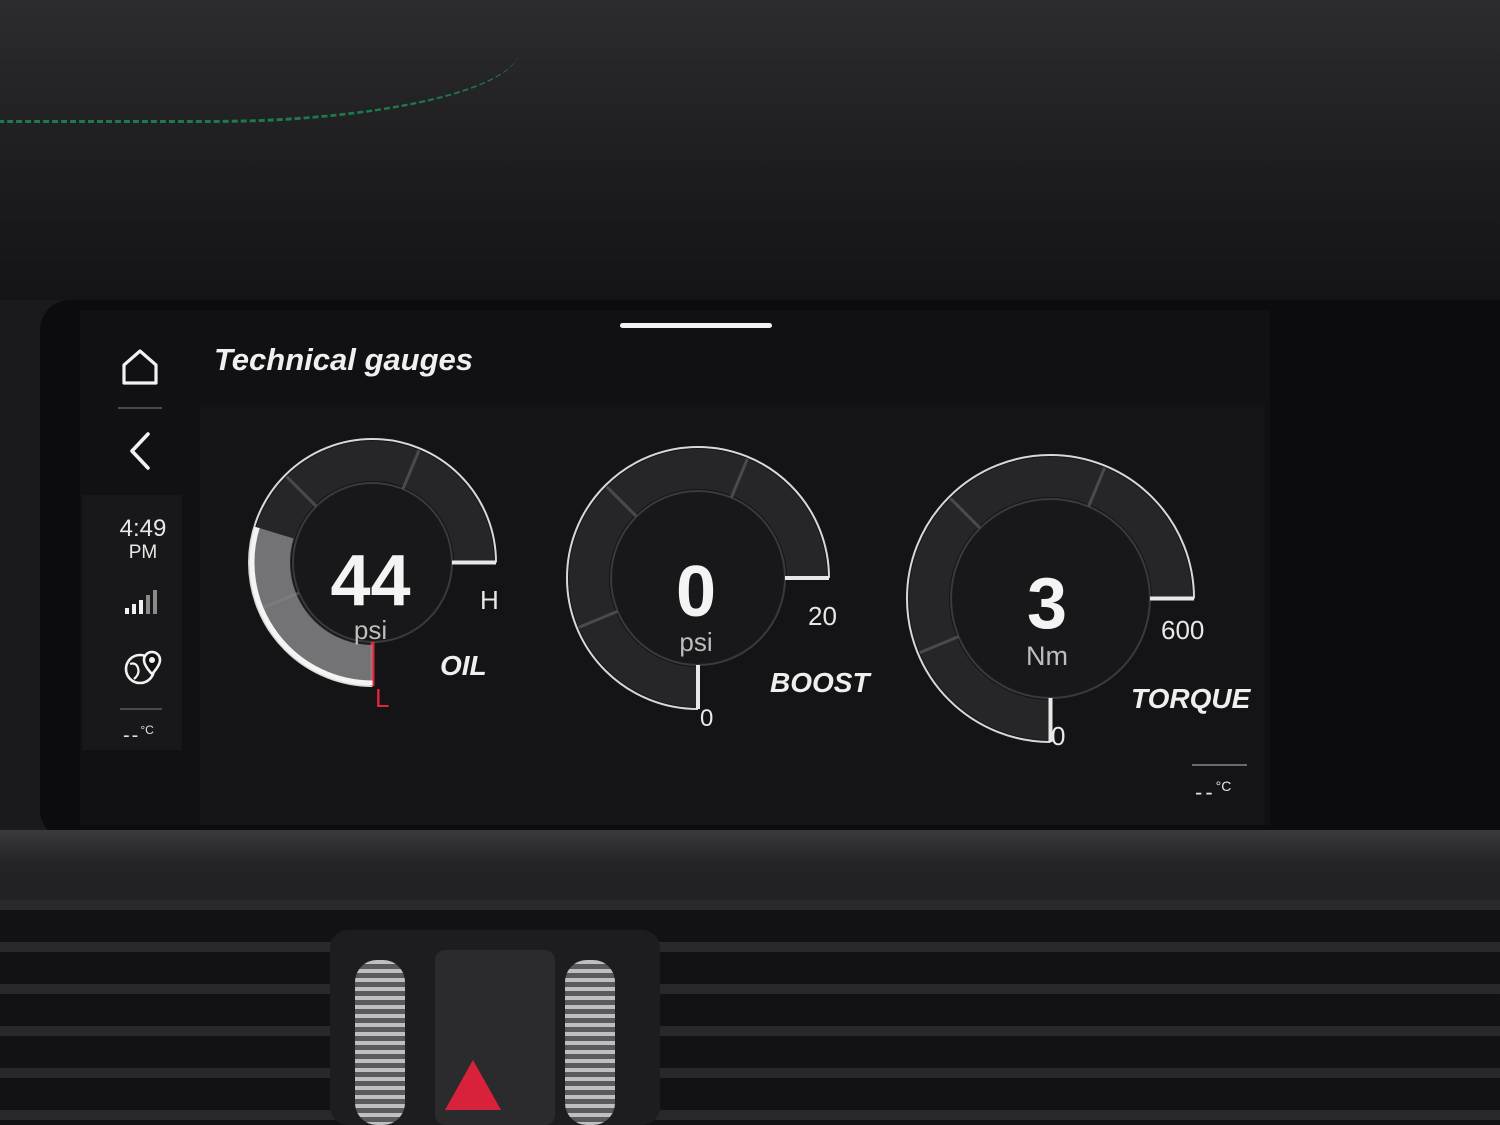 Image resolution: width=1500 pixels, height=1125 pixels. I want to click on home-icon, so click(140, 366).